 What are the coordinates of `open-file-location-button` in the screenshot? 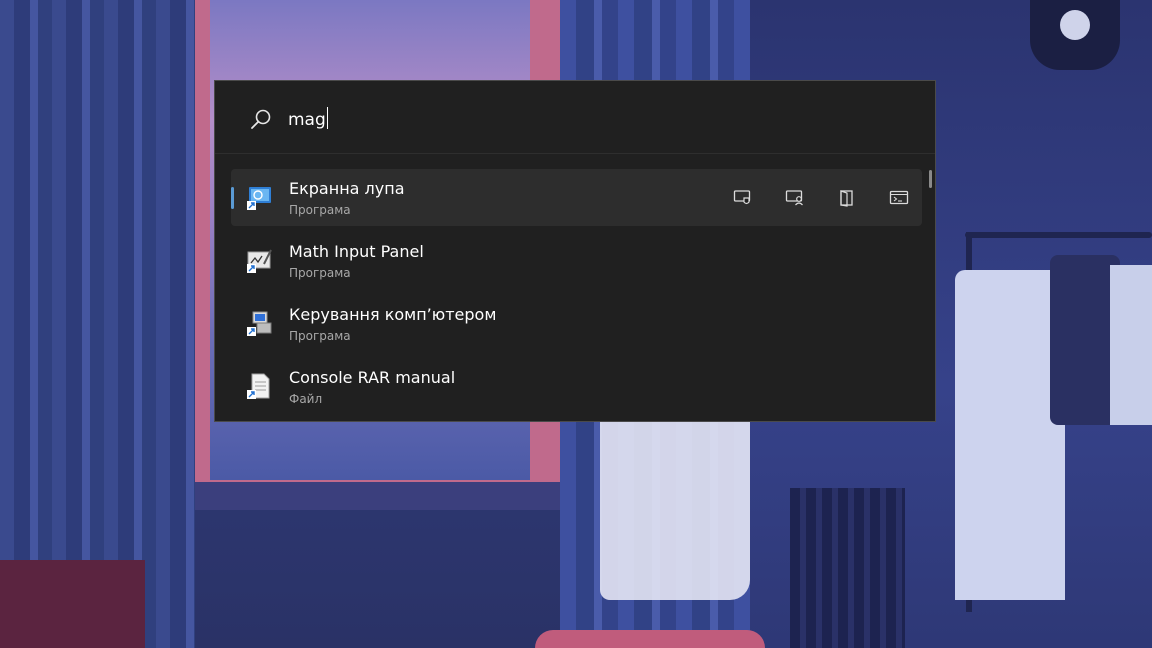 It's located at (847, 198).